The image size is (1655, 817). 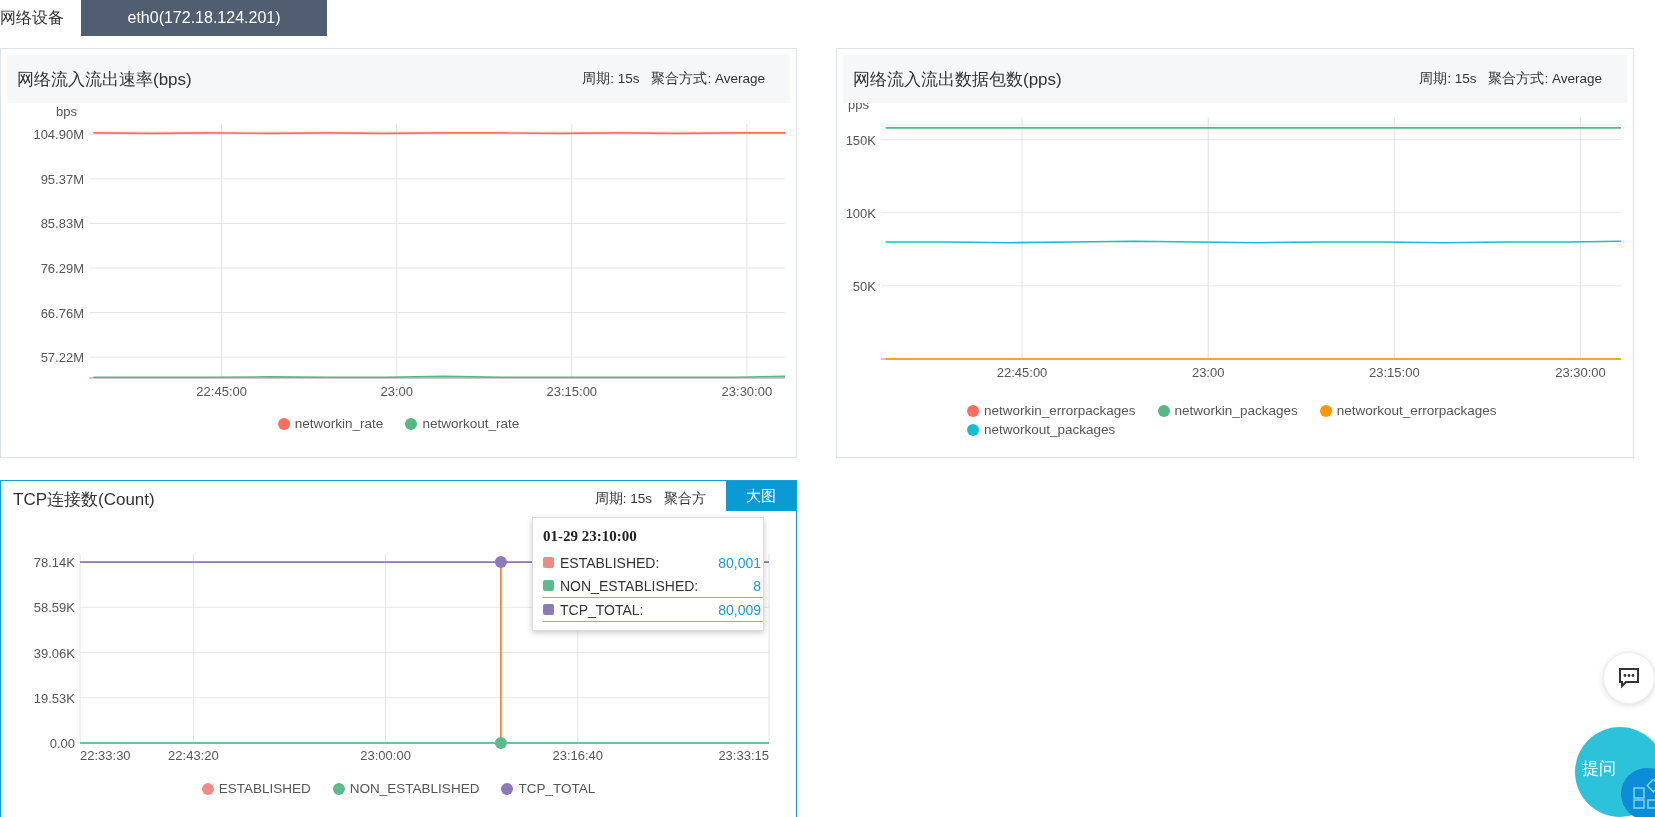 What do you see at coordinates (1643, 794) in the screenshot?
I see `apps-icon` at bounding box center [1643, 794].